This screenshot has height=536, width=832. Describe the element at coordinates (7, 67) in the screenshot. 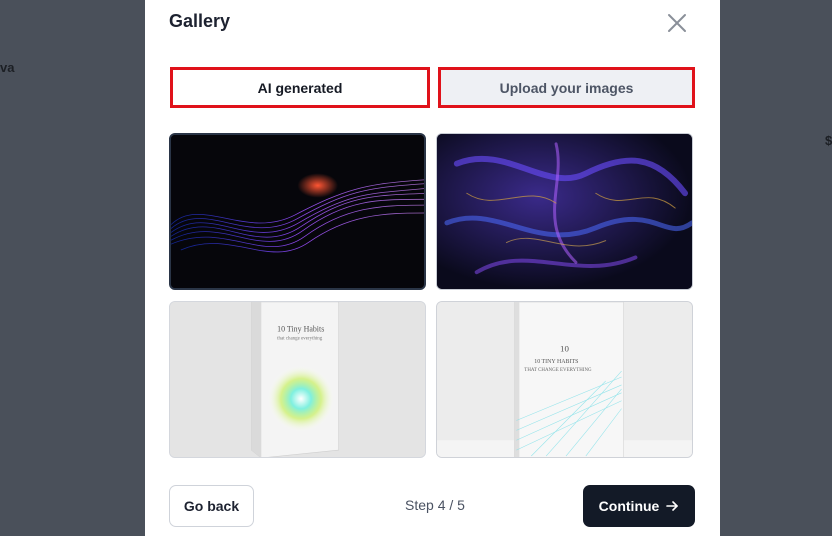

I see `background-text-left: va` at that location.